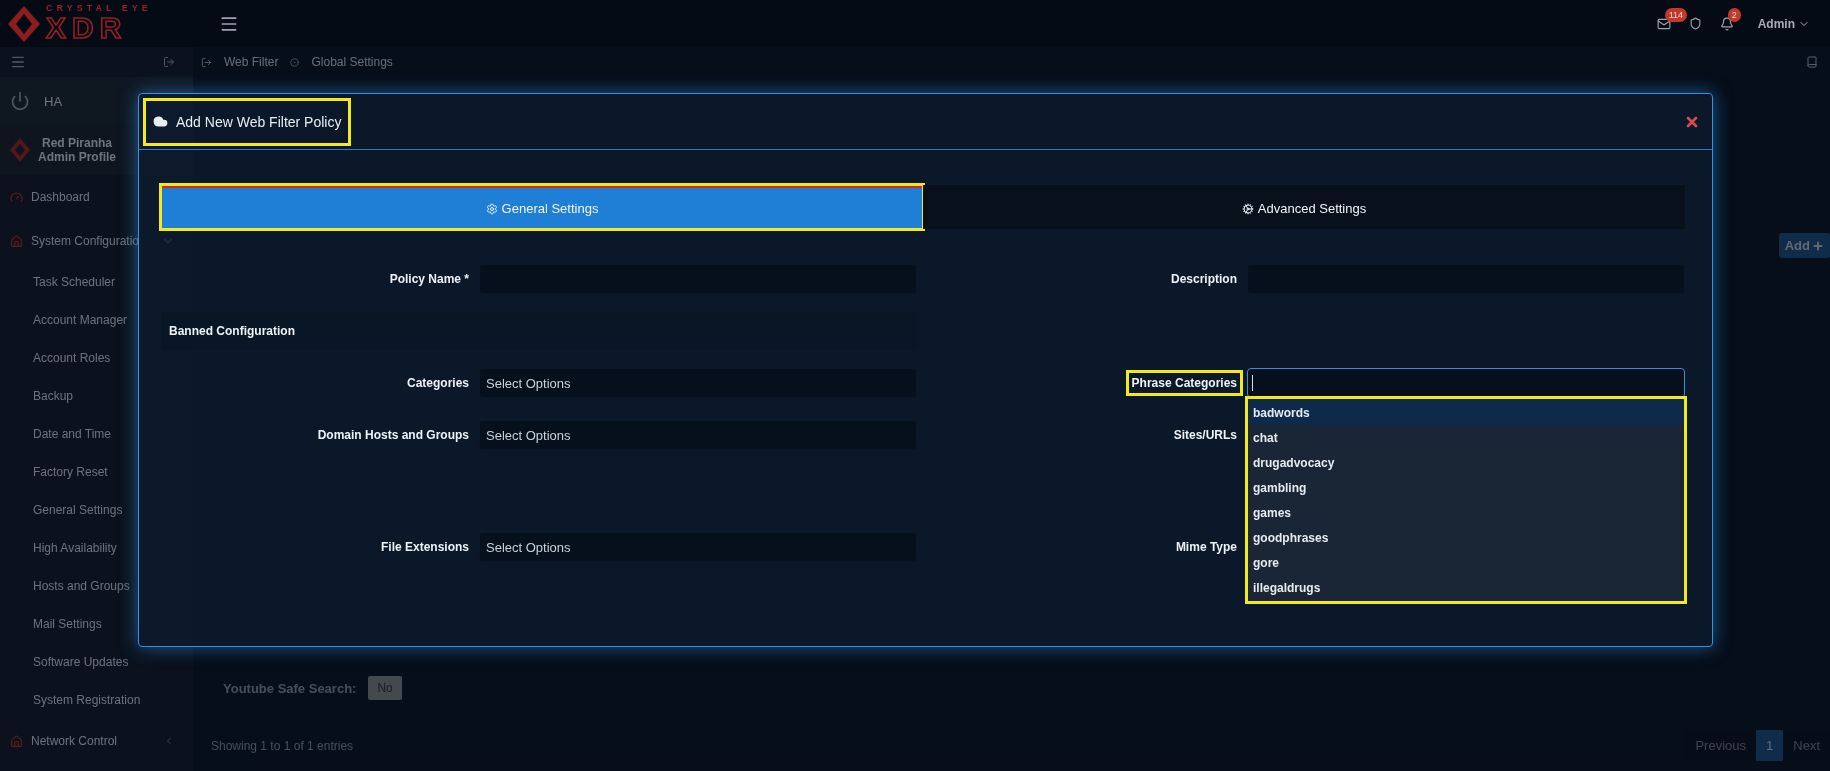 The width and height of the screenshot is (1830, 771). Describe the element at coordinates (1184, 383) in the screenshot. I see `field-label: Phrase Categories` at that location.